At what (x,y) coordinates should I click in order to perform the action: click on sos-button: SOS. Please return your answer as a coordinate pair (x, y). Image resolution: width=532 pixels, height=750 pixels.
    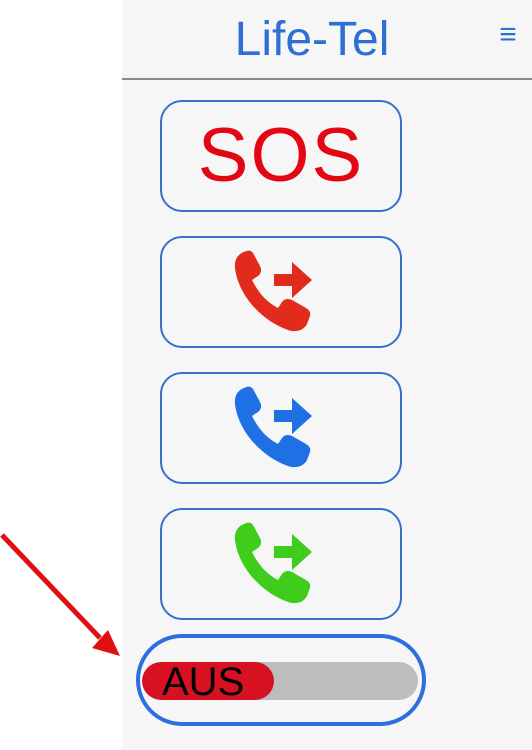
    Looking at the image, I should click on (281, 156).